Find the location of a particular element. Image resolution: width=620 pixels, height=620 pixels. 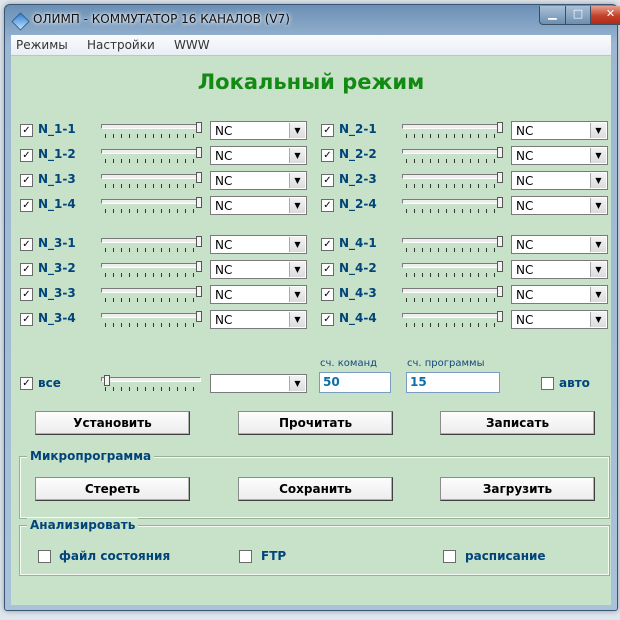

channel-label: N_1-3 is located at coordinates (57, 179).